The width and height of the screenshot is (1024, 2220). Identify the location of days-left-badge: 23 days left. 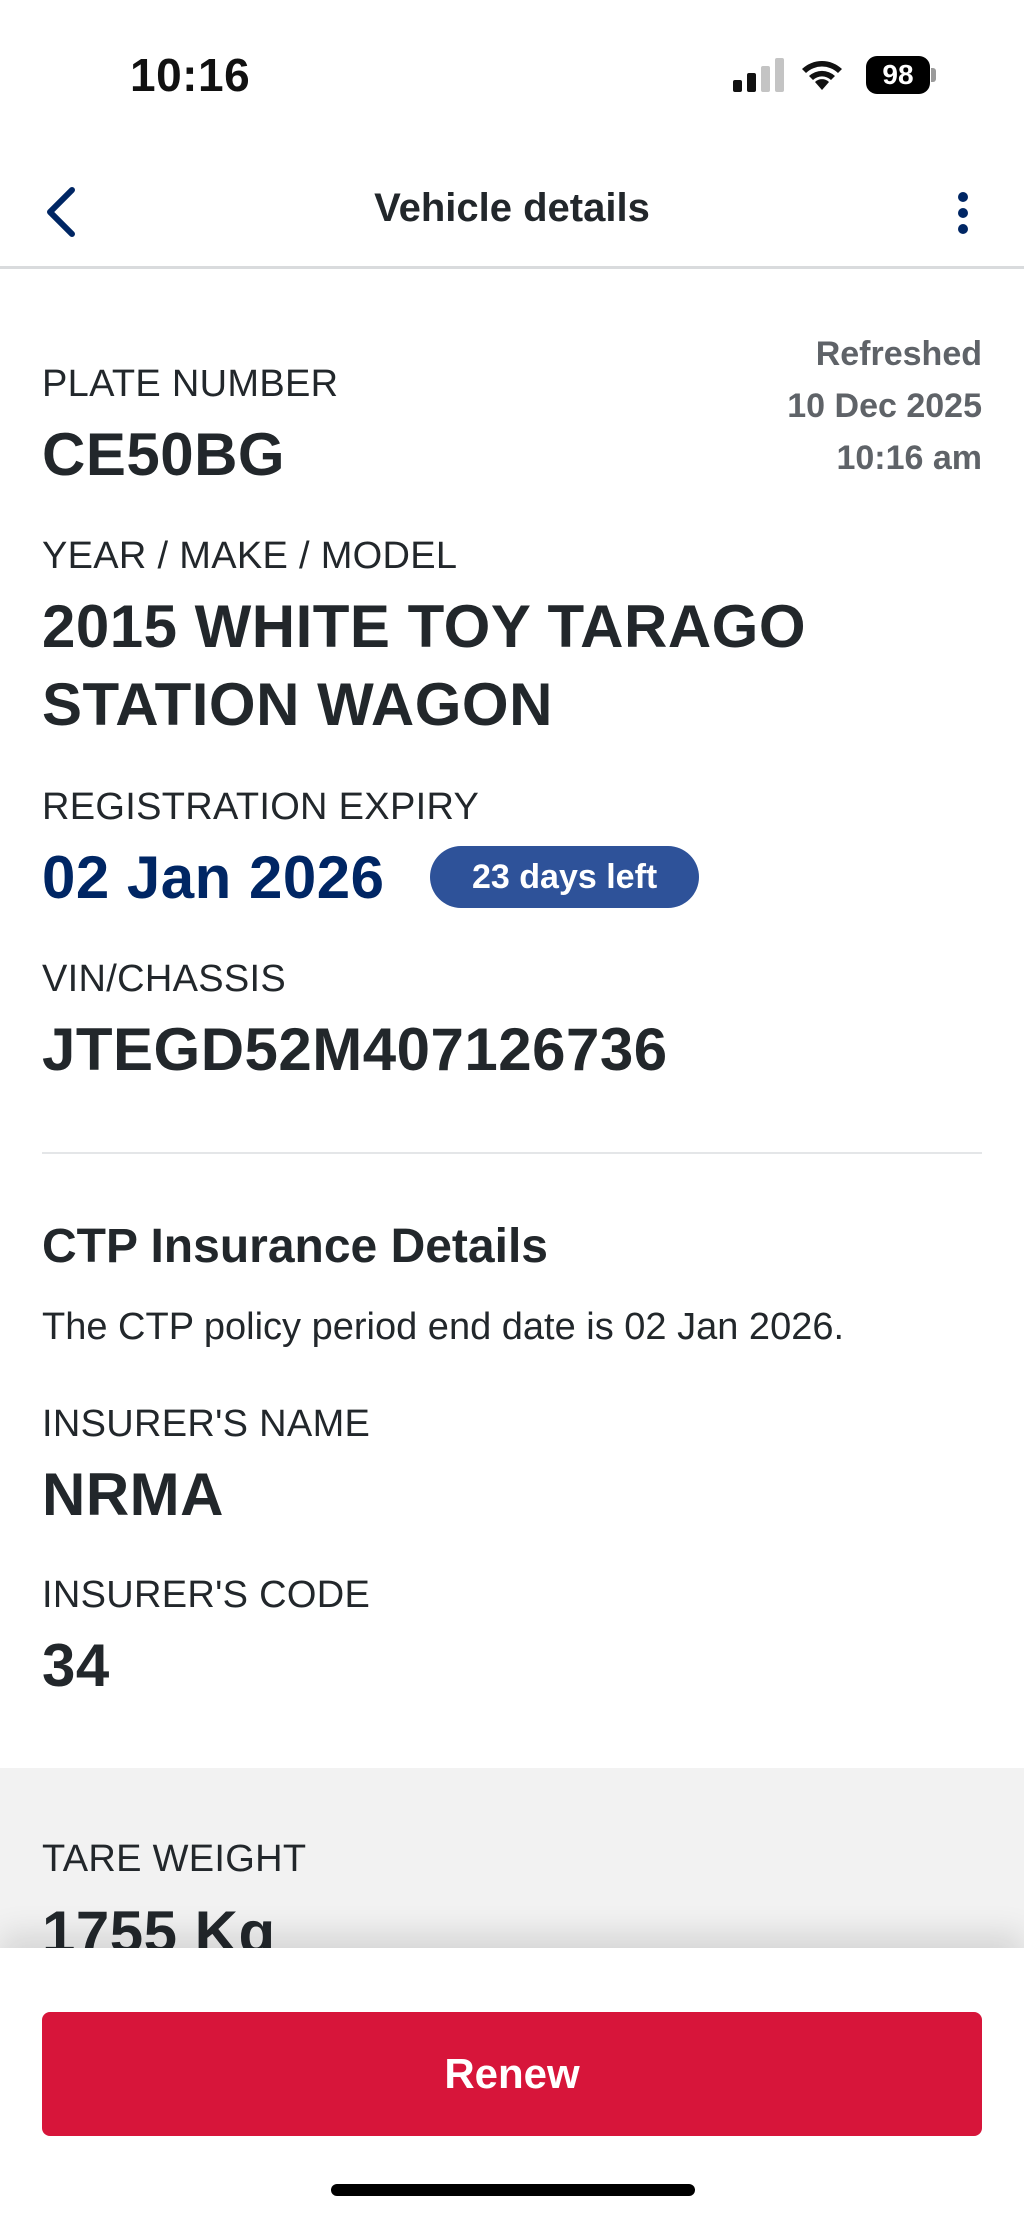
(565, 877).